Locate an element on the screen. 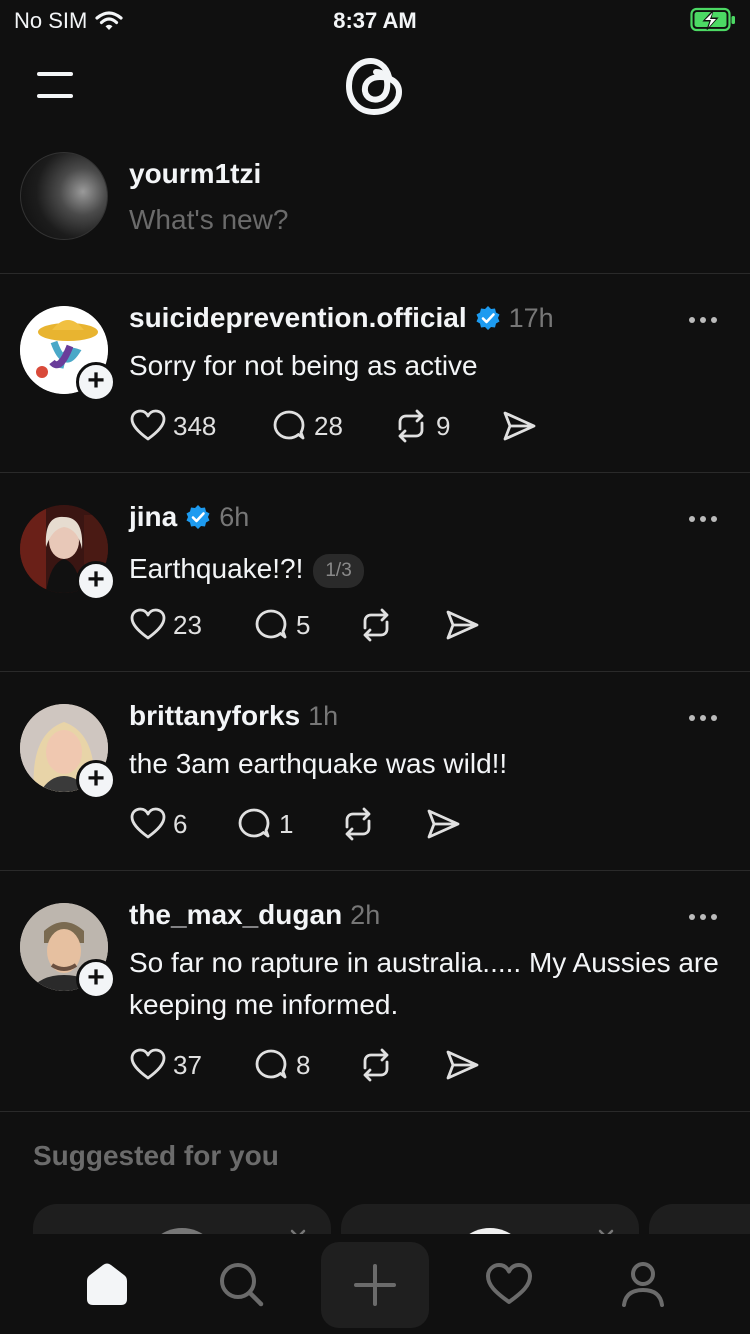 The height and width of the screenshot is (1334, 750). reply-button: 1 is located at coordinates (287, 824).